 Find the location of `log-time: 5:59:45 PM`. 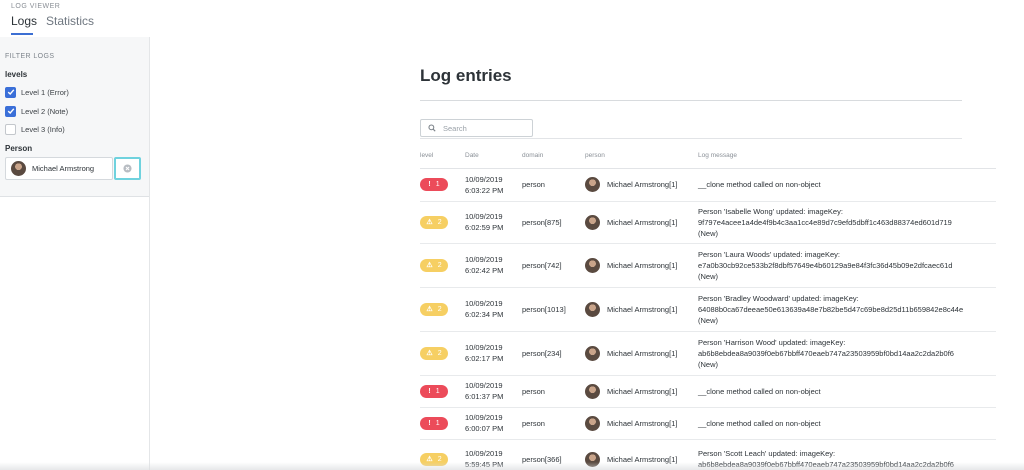

log-time: 5:59:45 PM is located at coordinates (484, 464).